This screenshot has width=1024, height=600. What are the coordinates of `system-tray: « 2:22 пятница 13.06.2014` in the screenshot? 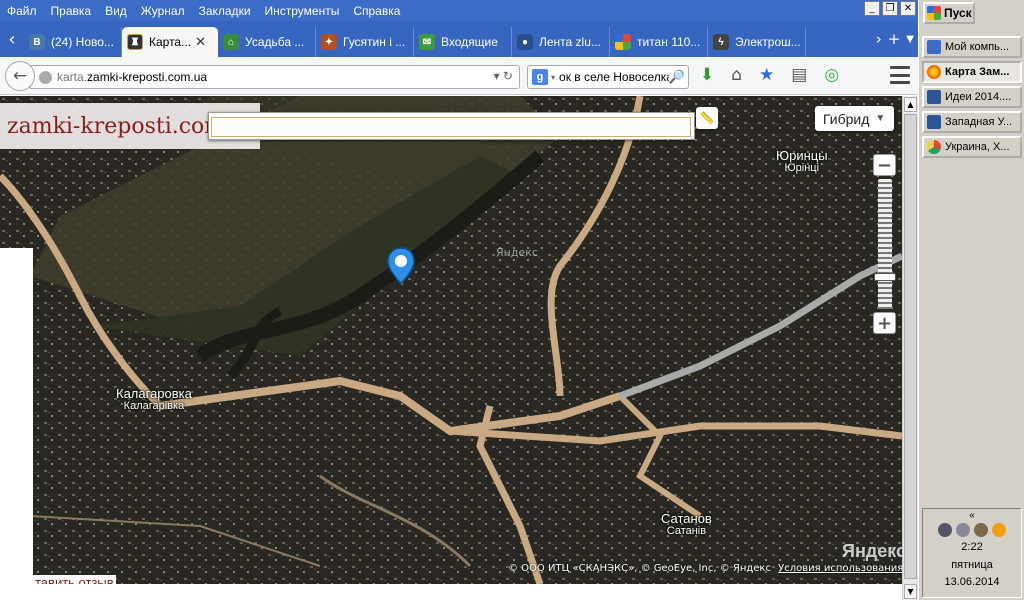 It's located at (972, 553).